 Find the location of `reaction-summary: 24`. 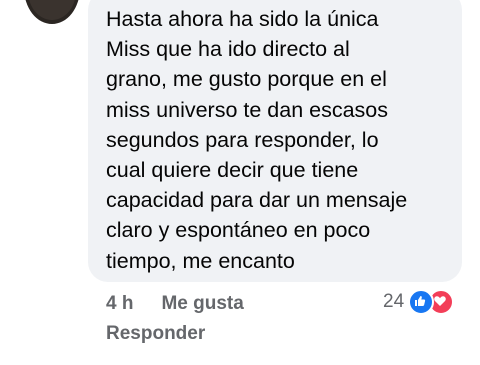

reaction-summary: 24 is located at coordinates (419, 302).